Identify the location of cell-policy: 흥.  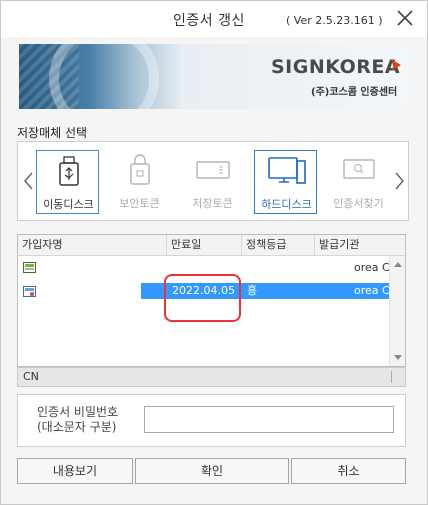
(252, 290).